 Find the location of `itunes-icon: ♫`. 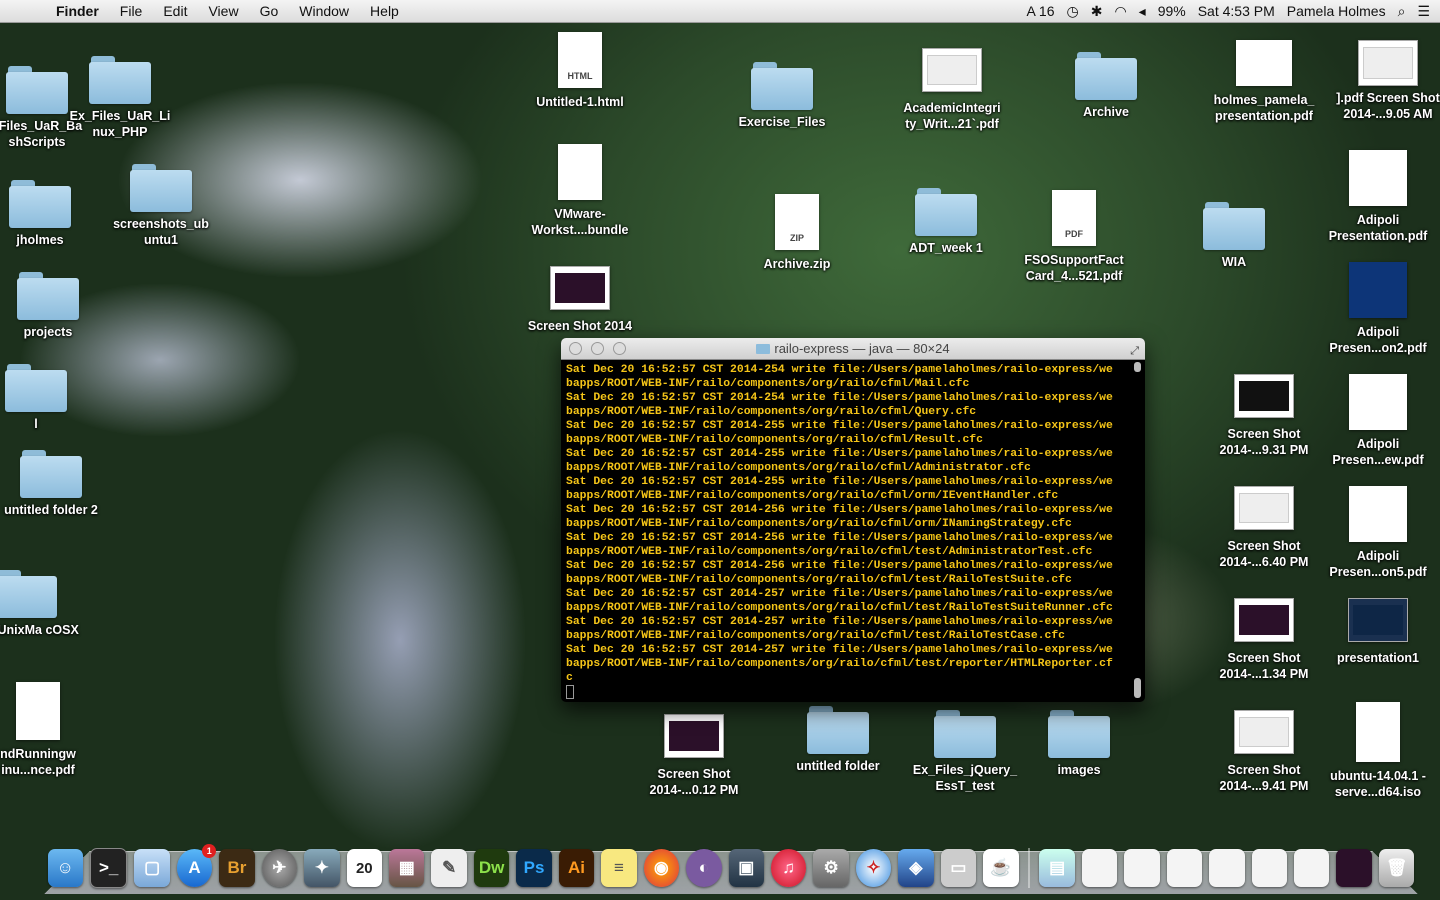

itunes-icon: ♫ is located at coordinates (788, 868).